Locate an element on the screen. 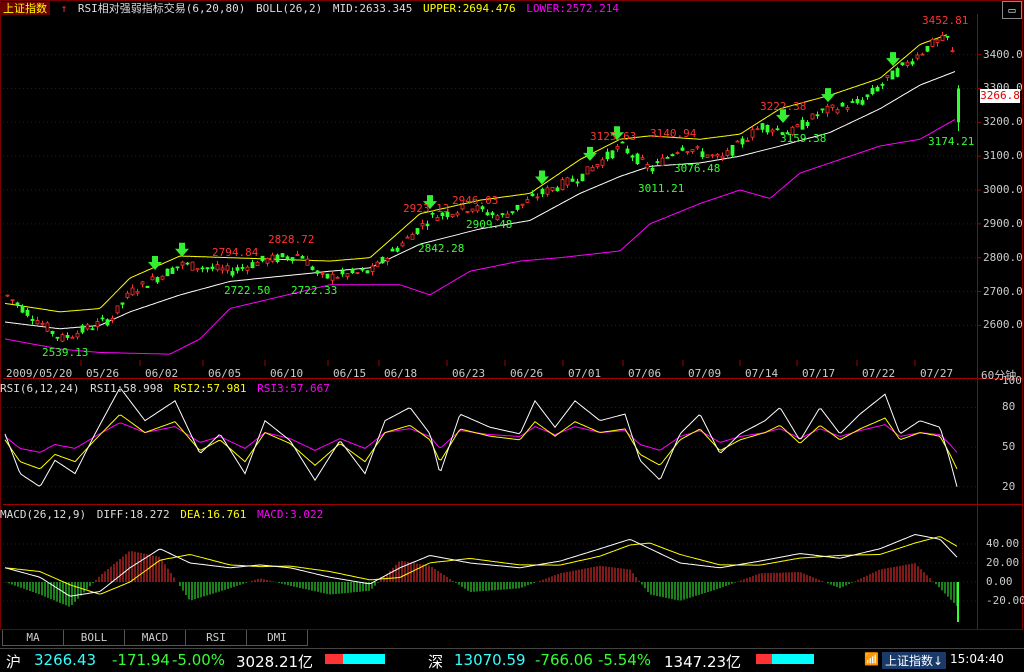 This screenshot has width=1024, height=672. boll-upper: UPPER:2694.476 is located at coordinates (469, 8).